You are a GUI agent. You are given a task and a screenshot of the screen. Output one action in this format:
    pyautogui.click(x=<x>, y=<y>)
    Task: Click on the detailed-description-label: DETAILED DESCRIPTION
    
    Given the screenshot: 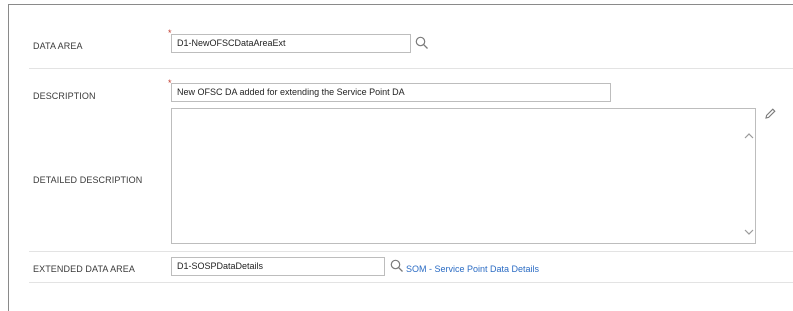 What is the action you would take?
    pyautogui.click(x=88, y=180)
    